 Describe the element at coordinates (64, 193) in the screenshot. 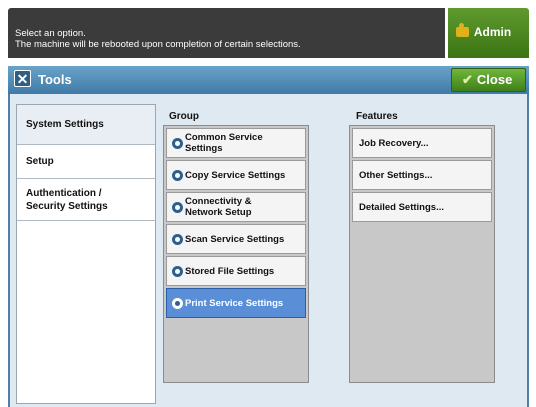

I see `nav-item-label-line-1: Authentication /` at that location.